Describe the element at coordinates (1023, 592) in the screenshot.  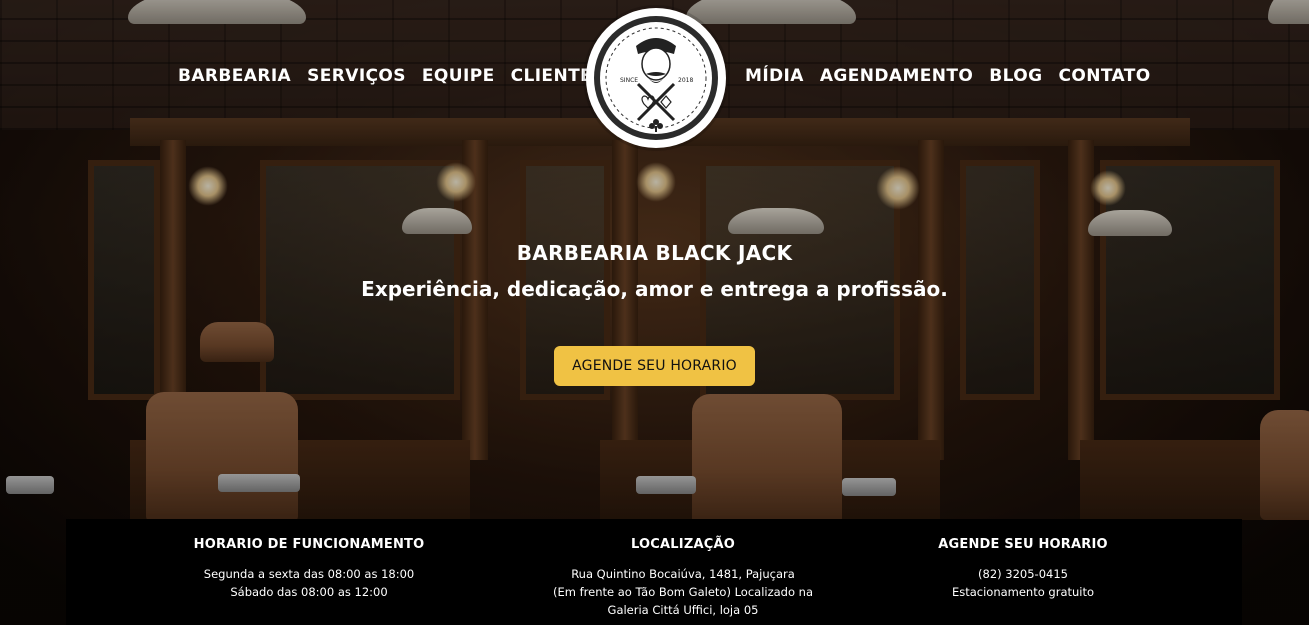
I see `parking-info: Estacionamento gratuito` at that location.